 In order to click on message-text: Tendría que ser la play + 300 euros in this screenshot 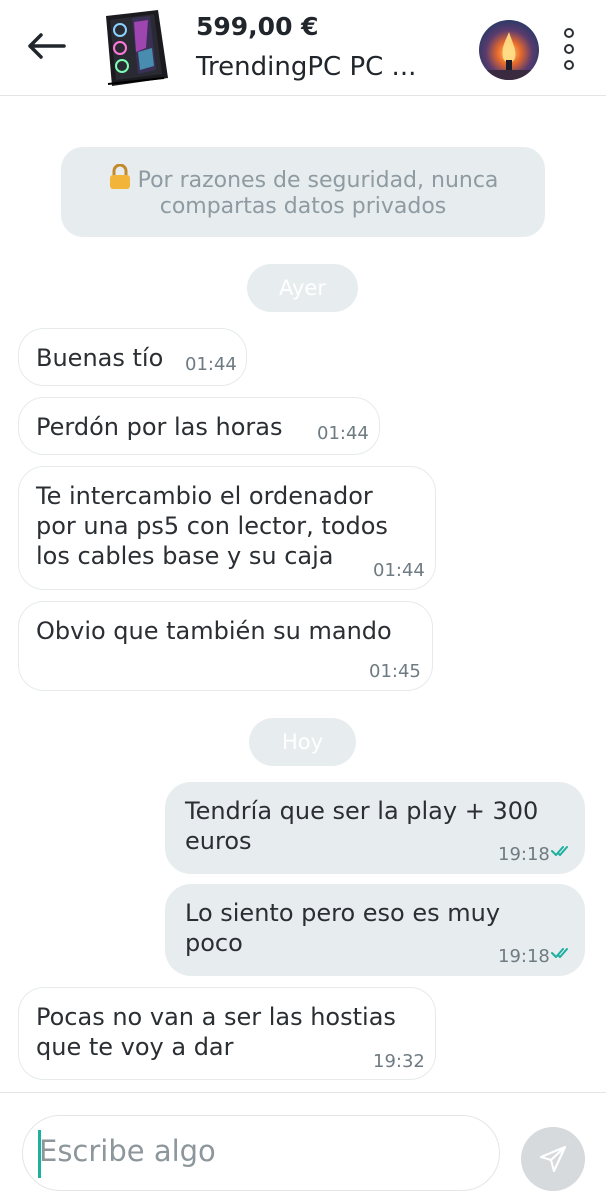, I will do `click(362, 826)`.